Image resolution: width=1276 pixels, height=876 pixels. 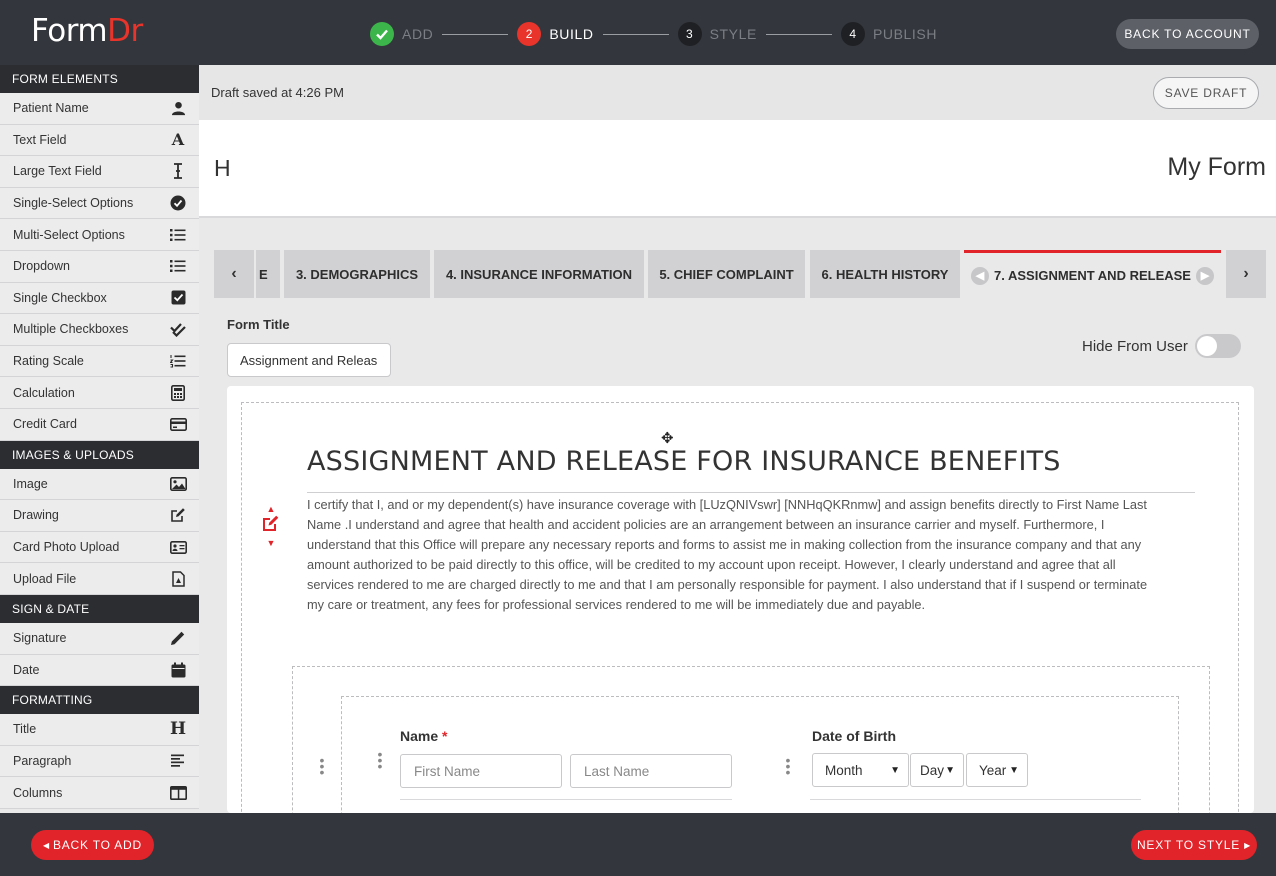 What do you see at coordinates (733, 34) in the screenshot?
I see `step-style-label: STYLE` at bounding box center [733, 34].